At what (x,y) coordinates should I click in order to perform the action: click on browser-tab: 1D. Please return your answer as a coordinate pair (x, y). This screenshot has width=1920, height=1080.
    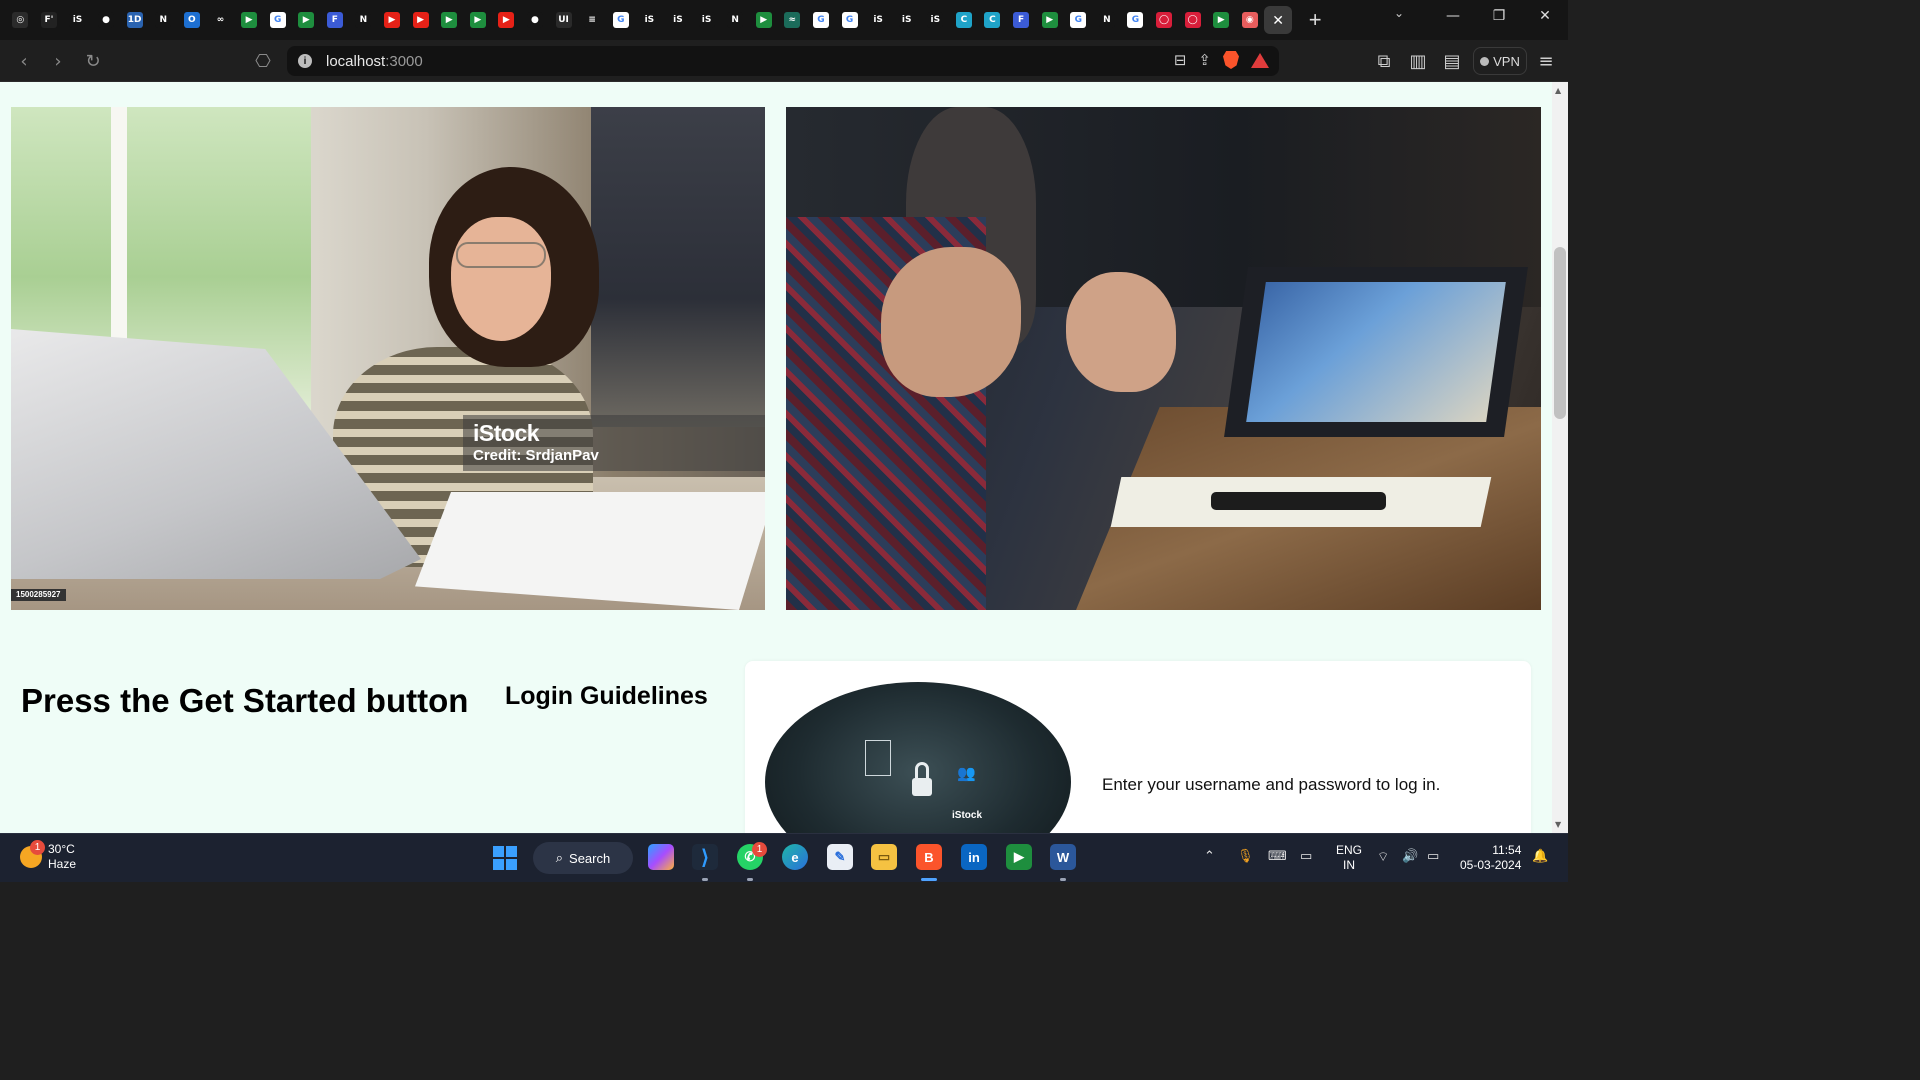
    Looking at the image, I should click on (134, 20).